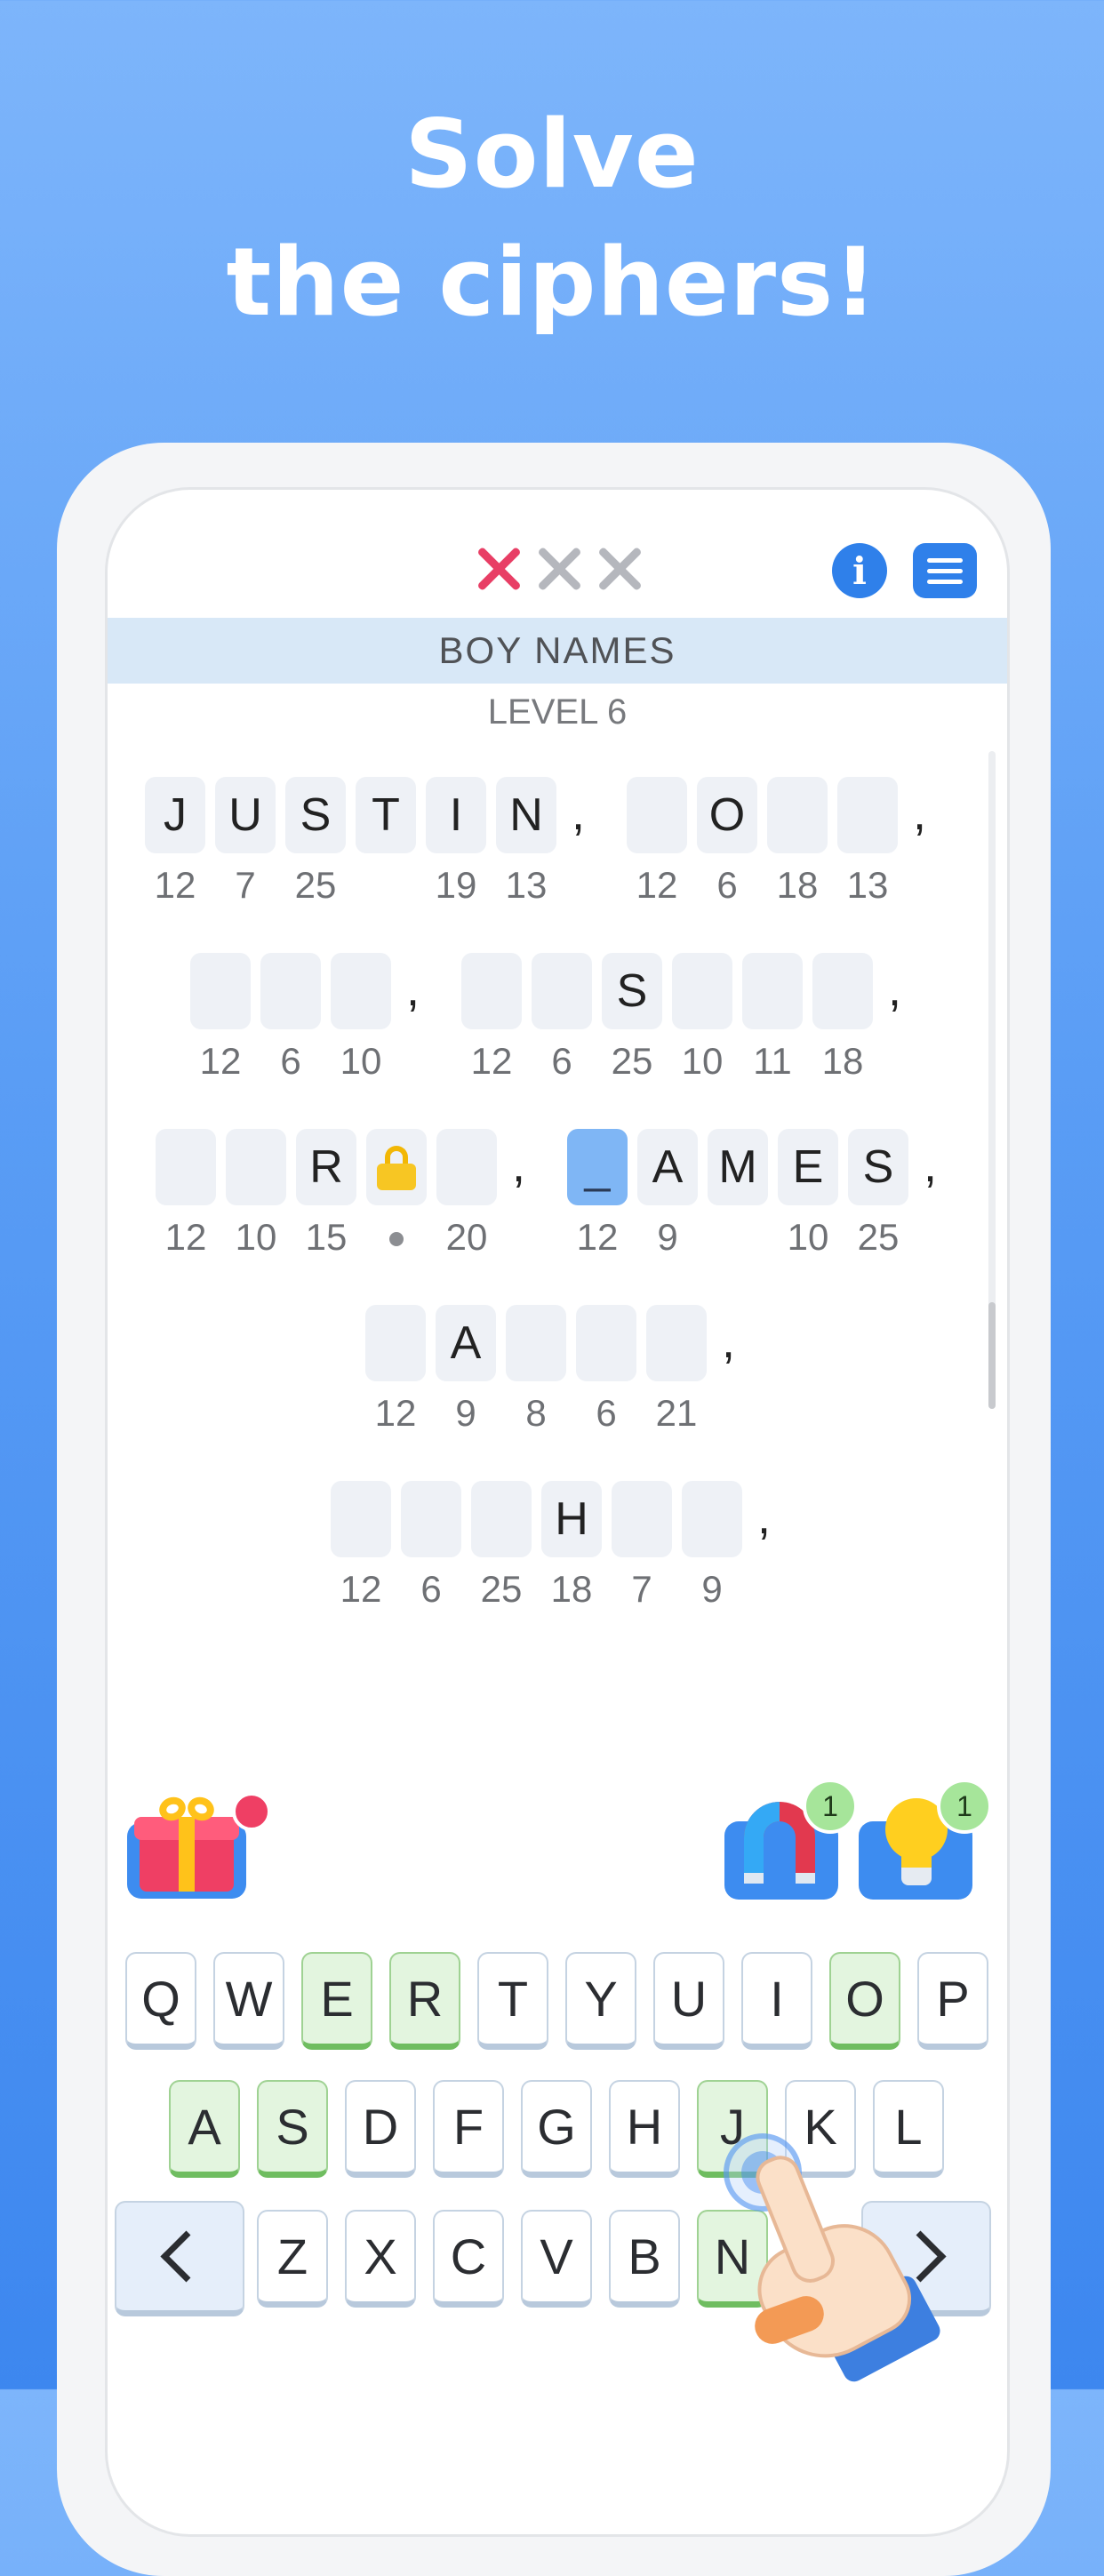  What do you see at coordinates (952, 2001) in the screenshot?
I see `key-p: P` at bounding box center [952, 2001].